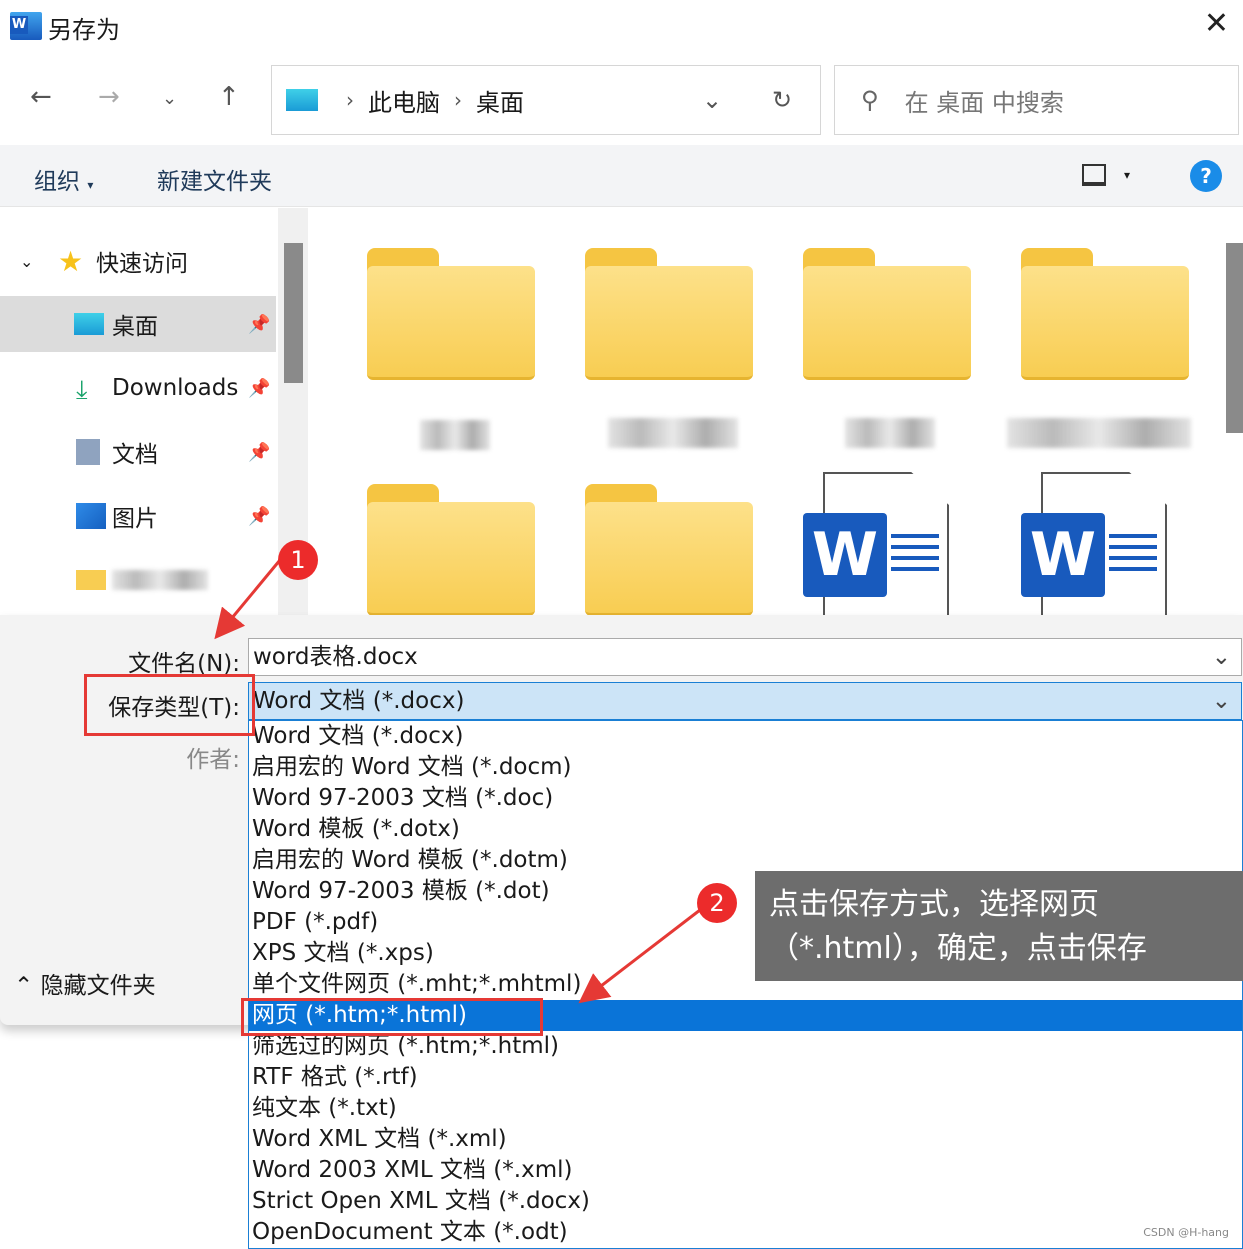 The height and width of the screenshot is (1249, 1243). Describe the element at coordinates (298, 560) in the screenshot. I see `step-1-badge: 1` at that location.